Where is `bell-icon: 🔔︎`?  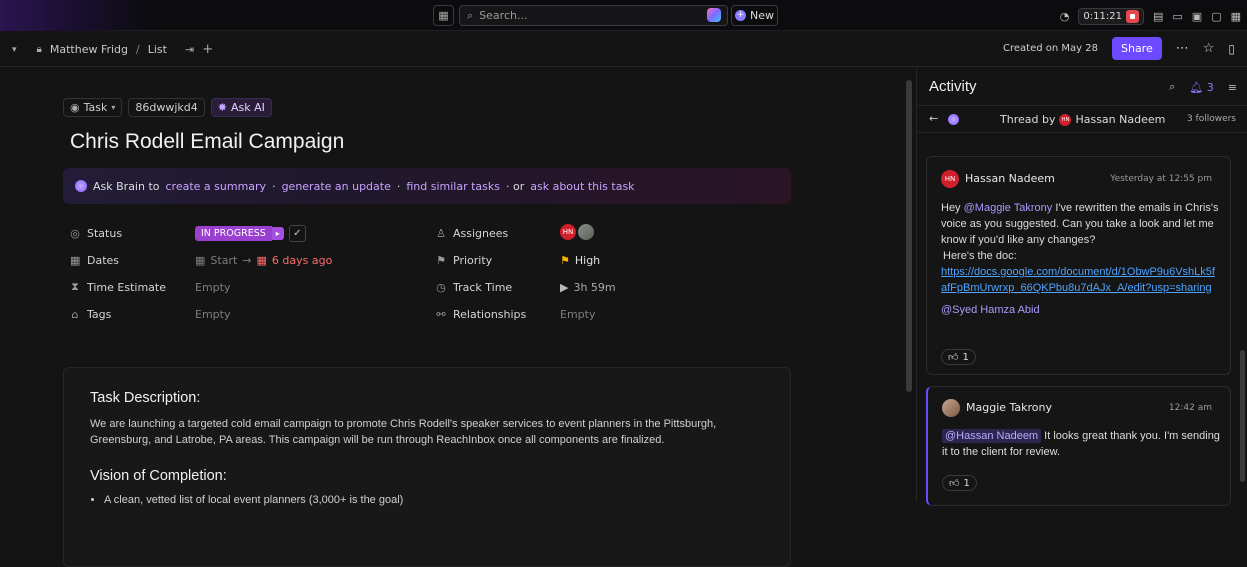
bell-icon: 🔔︎ is located at coordinates (1196, 87).